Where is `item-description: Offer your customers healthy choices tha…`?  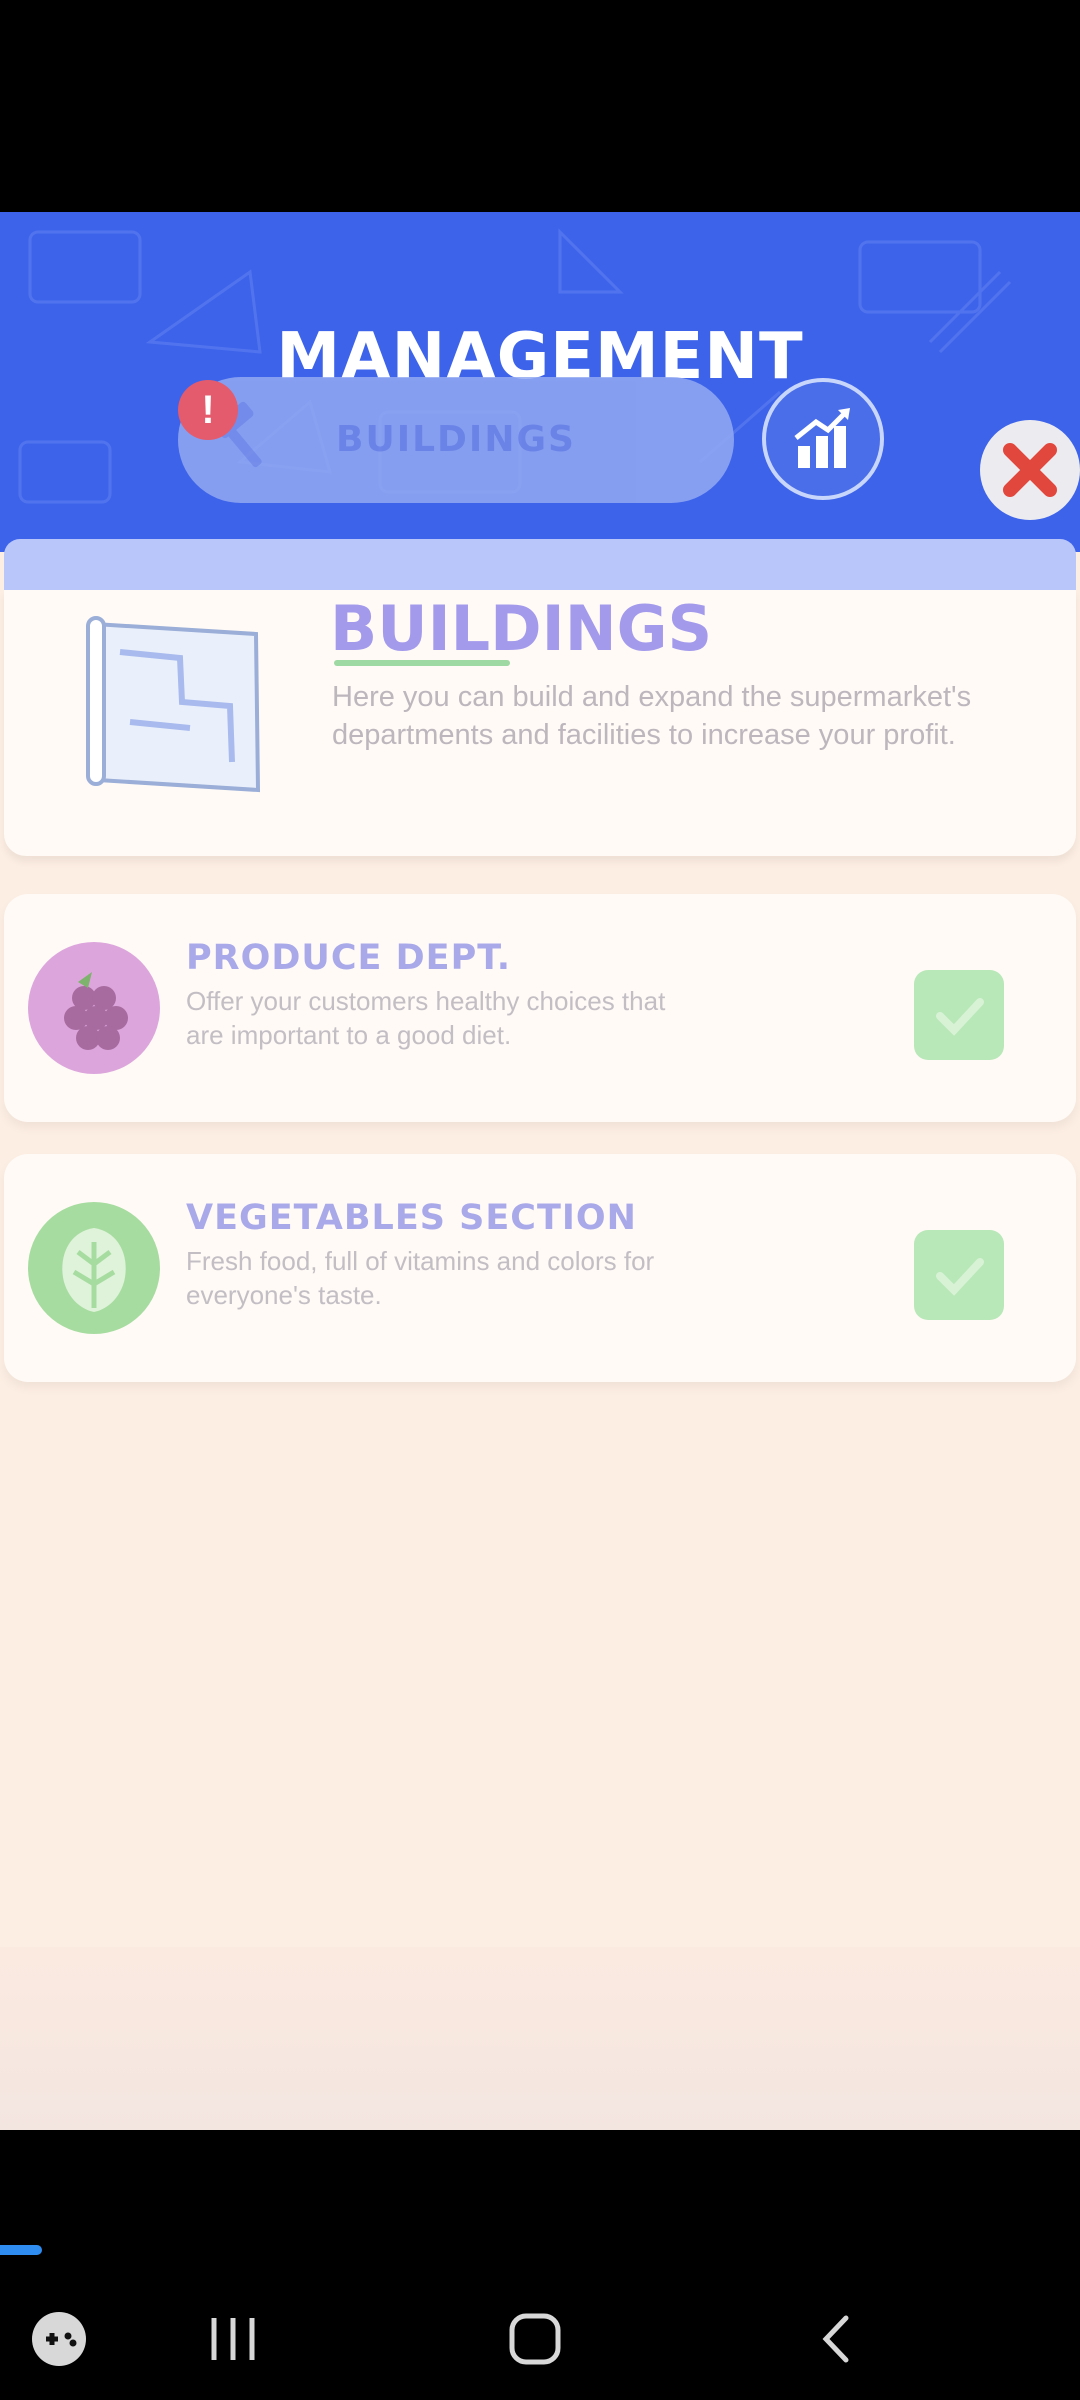
item-description: Offer your customers healthy choices tha… is located at coordinates (426, 1018).